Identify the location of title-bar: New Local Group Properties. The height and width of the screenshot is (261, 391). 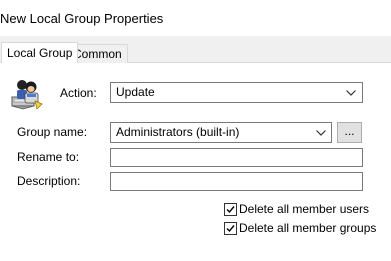
(195, 18).